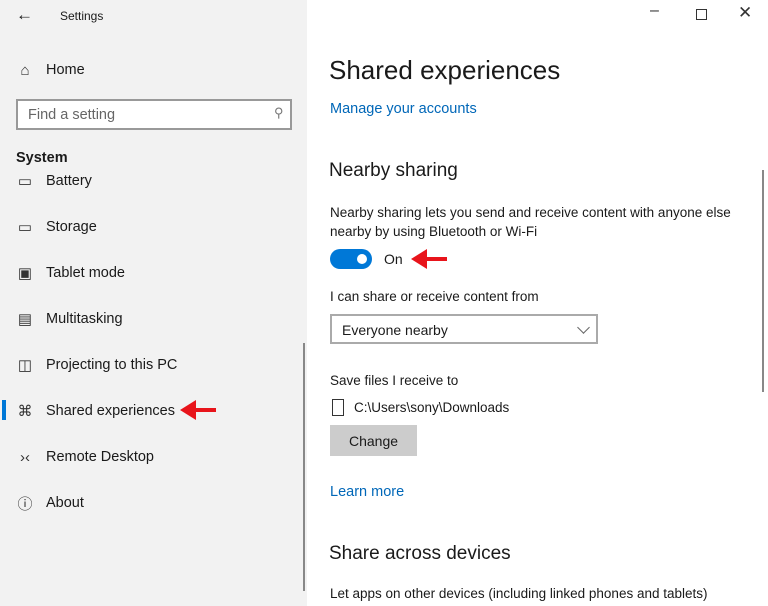 Image resolution: width=768 pixels, height=606 pixels. What do you see at coordinates (150, 319) in the screenshot?
I see `sidebar-item-multitasking: ▤ Multitasking` at bounding box center [150, 319].